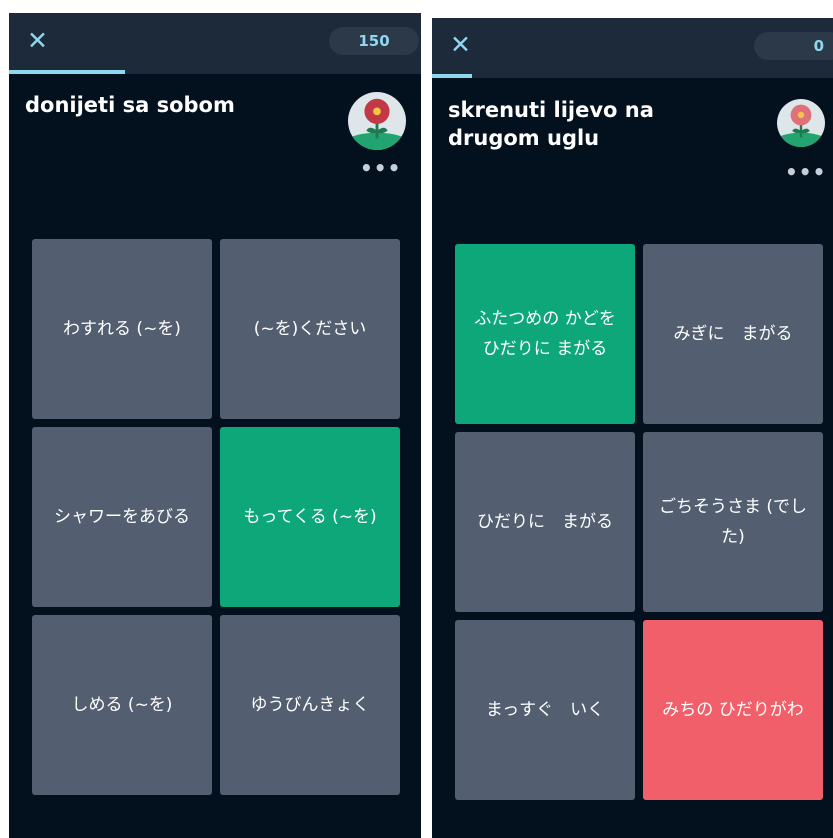 The height and width of the screenshot is (838, 833). Describe the element at coordinates (122, 705) in the screenshot. I see `answer-option: しめる (~を)` at that location.